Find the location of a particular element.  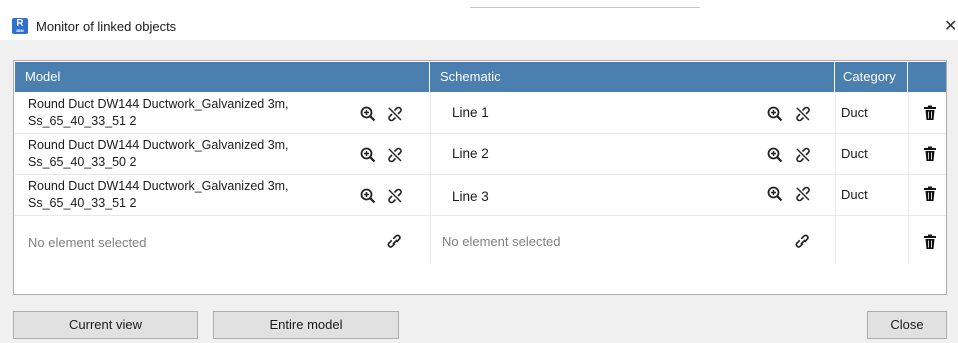

schematic-cell: Line 2 is located at coordinates (470, 153).